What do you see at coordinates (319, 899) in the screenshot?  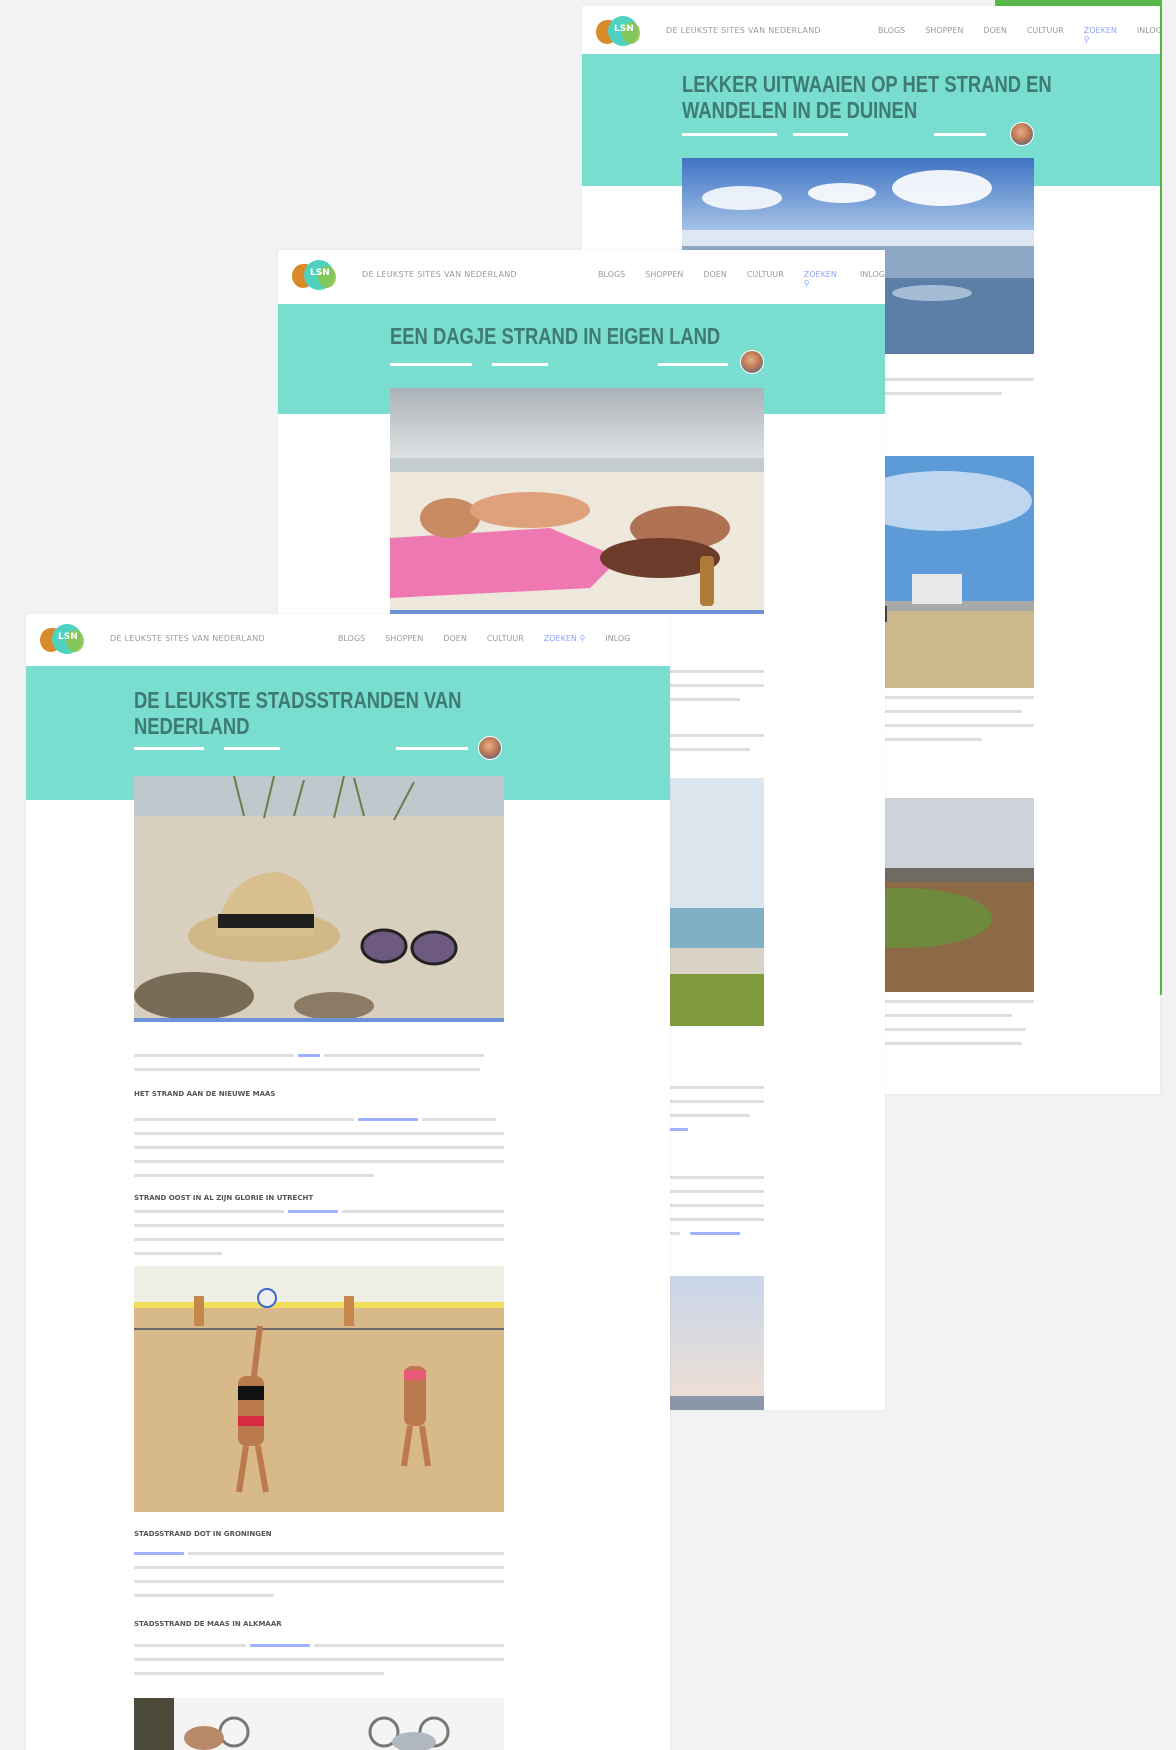 I see `hat-sunglasses-photo` at bounding box center [319, 899].